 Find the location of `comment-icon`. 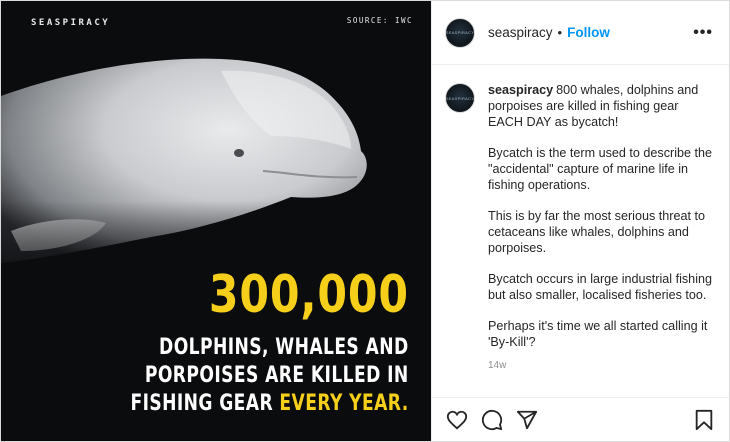

comment-icon is located at coordinates (492, 420).